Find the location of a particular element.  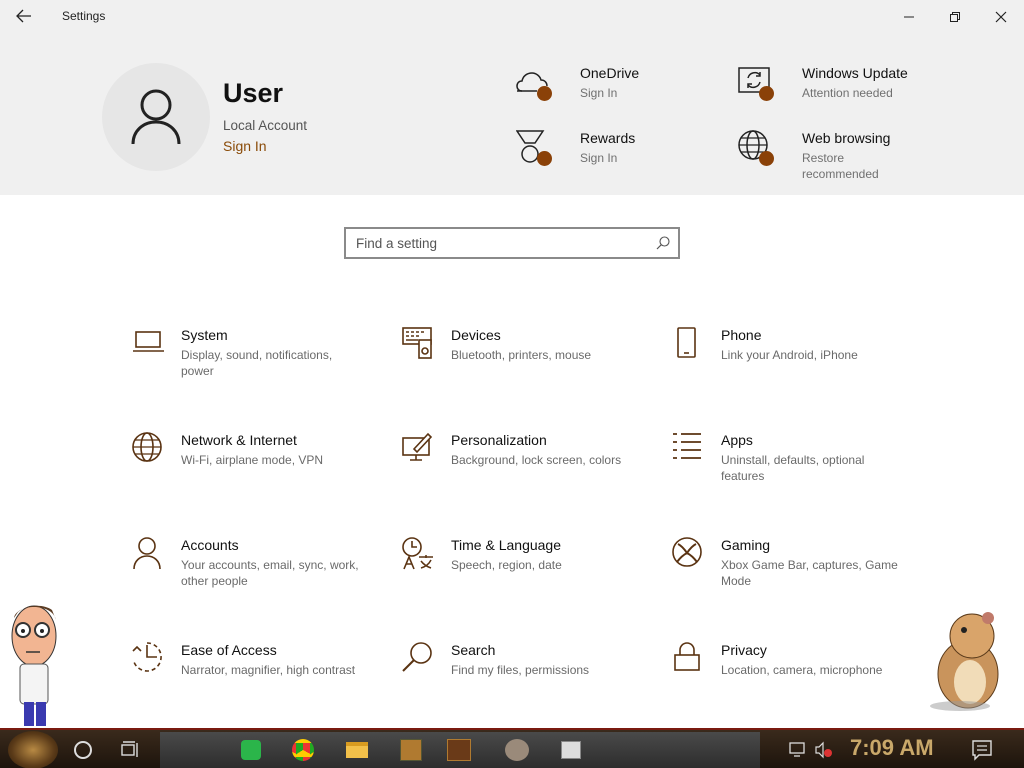

task-view-icon is located at coordinates (130, 750).